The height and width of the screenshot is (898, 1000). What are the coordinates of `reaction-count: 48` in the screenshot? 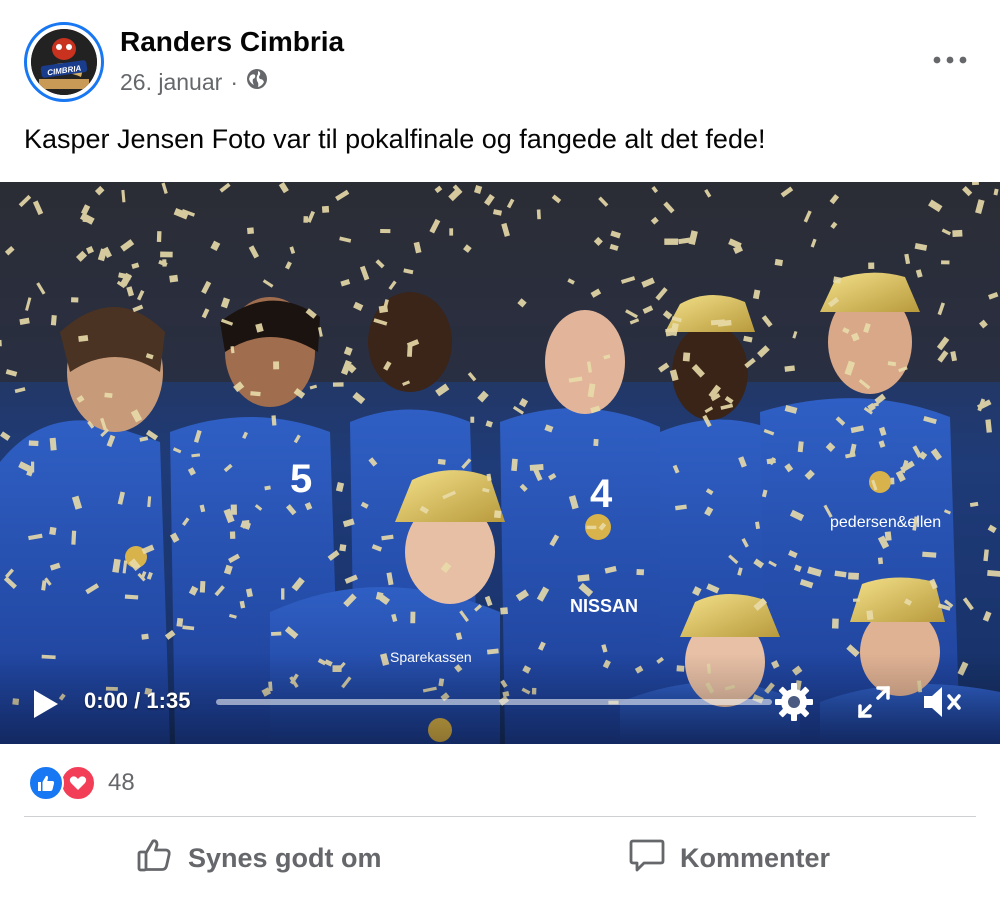 It's located at (121, 782).